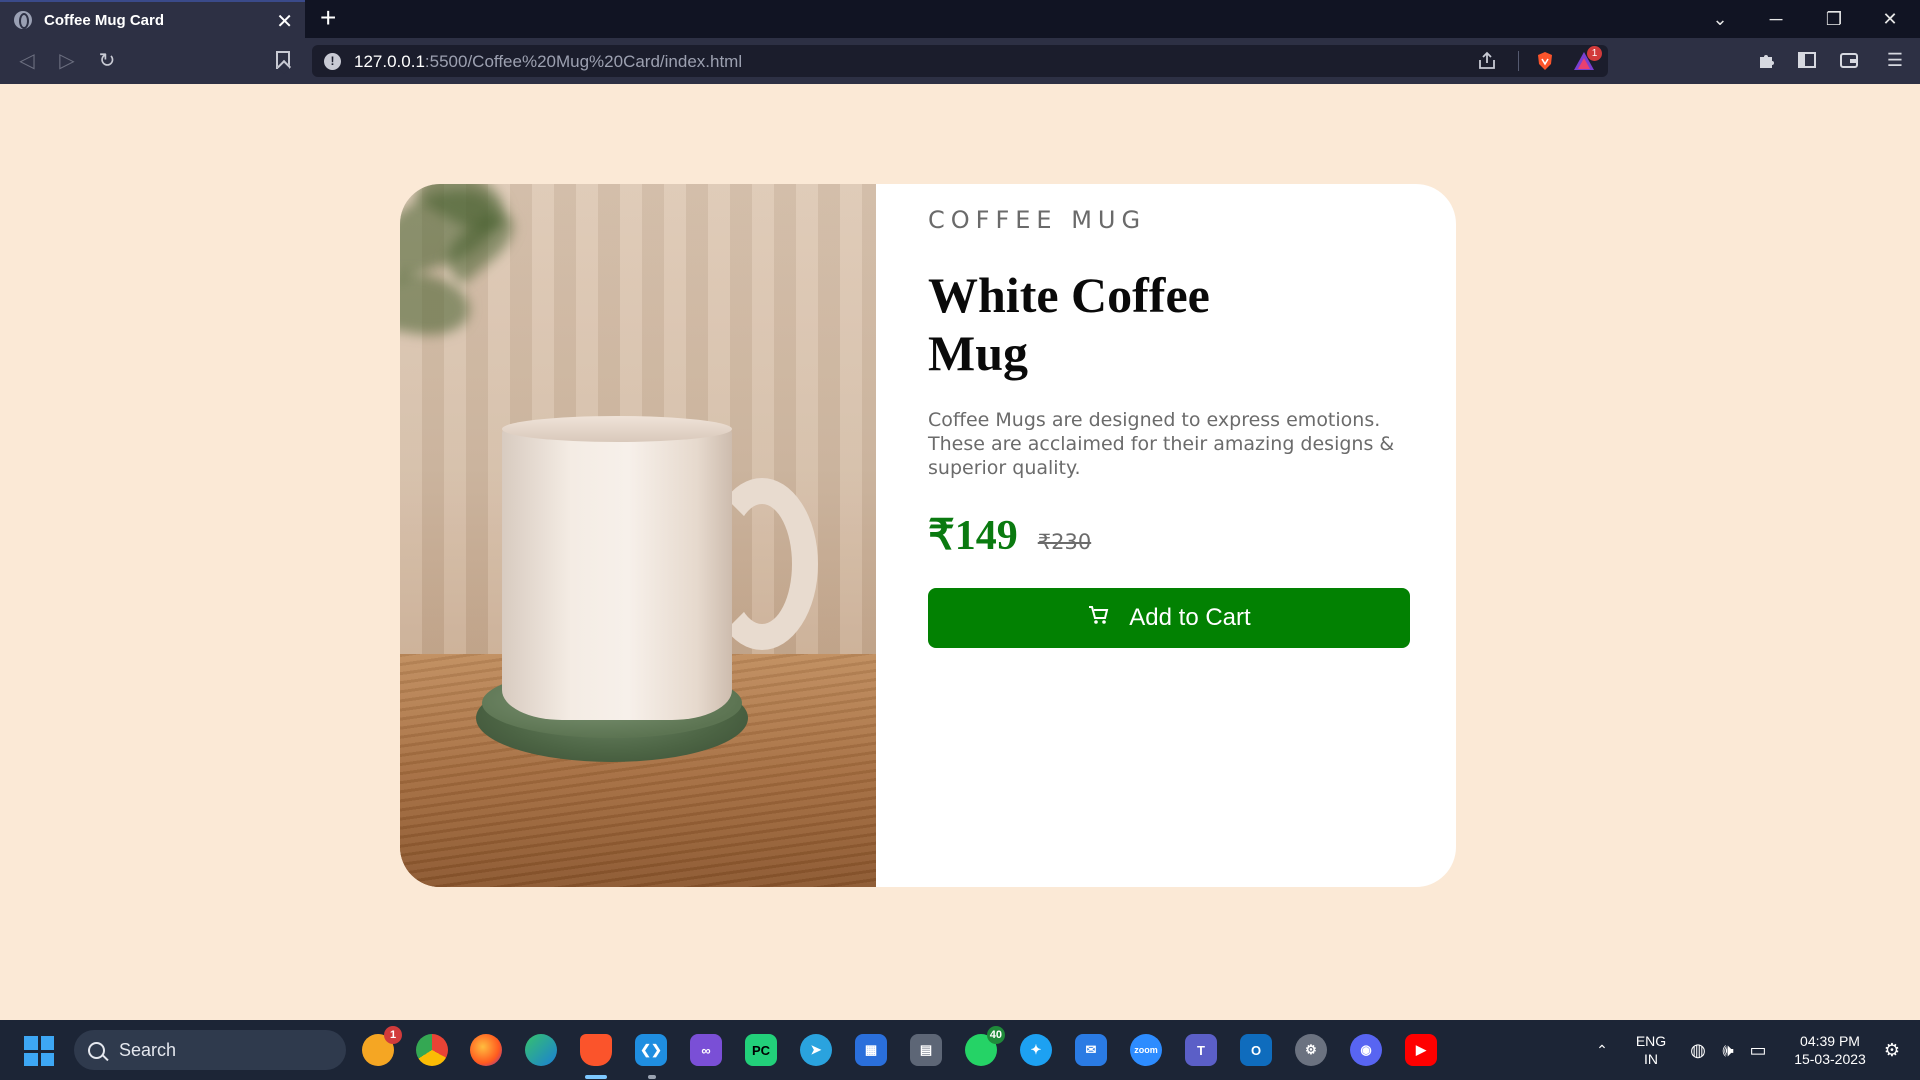  I want to click on network-globe-icon: ◍, so click(1698, 1050).